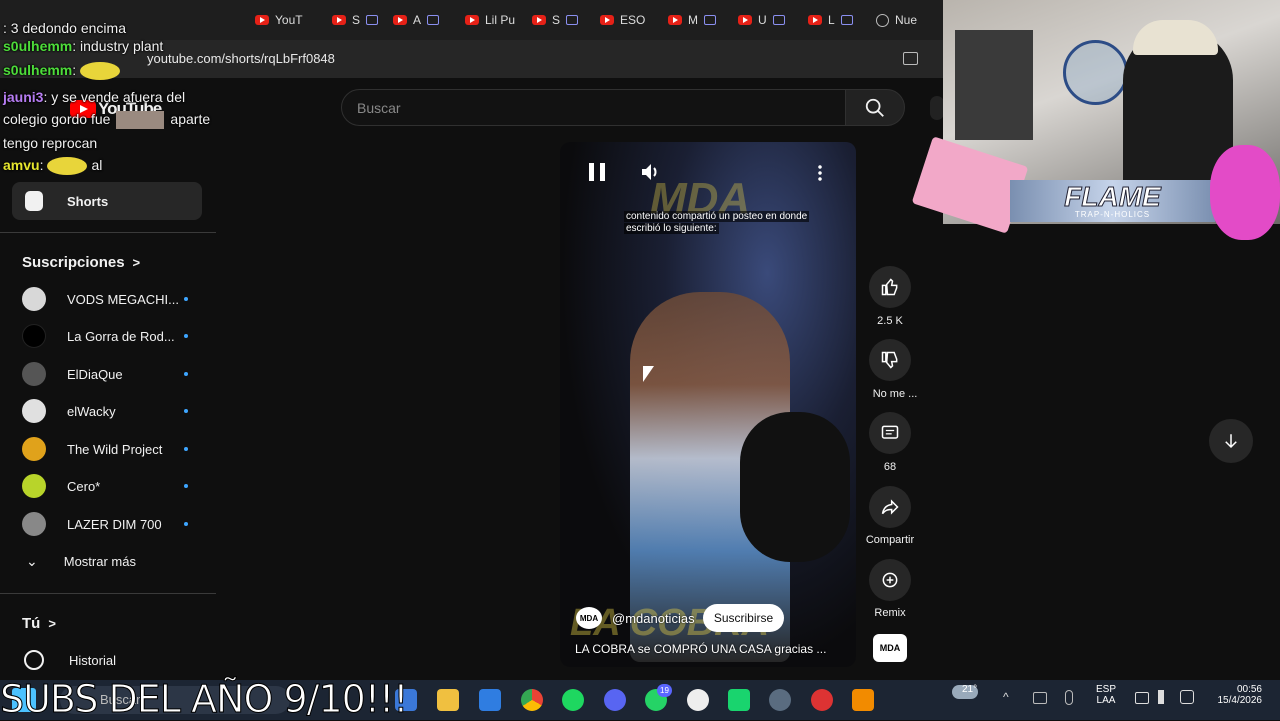 The height and width of the screenshot is (721, 1280). Describe the element at coordinates (739, 700) in the screenshot. I see `kick-icon` at that location.